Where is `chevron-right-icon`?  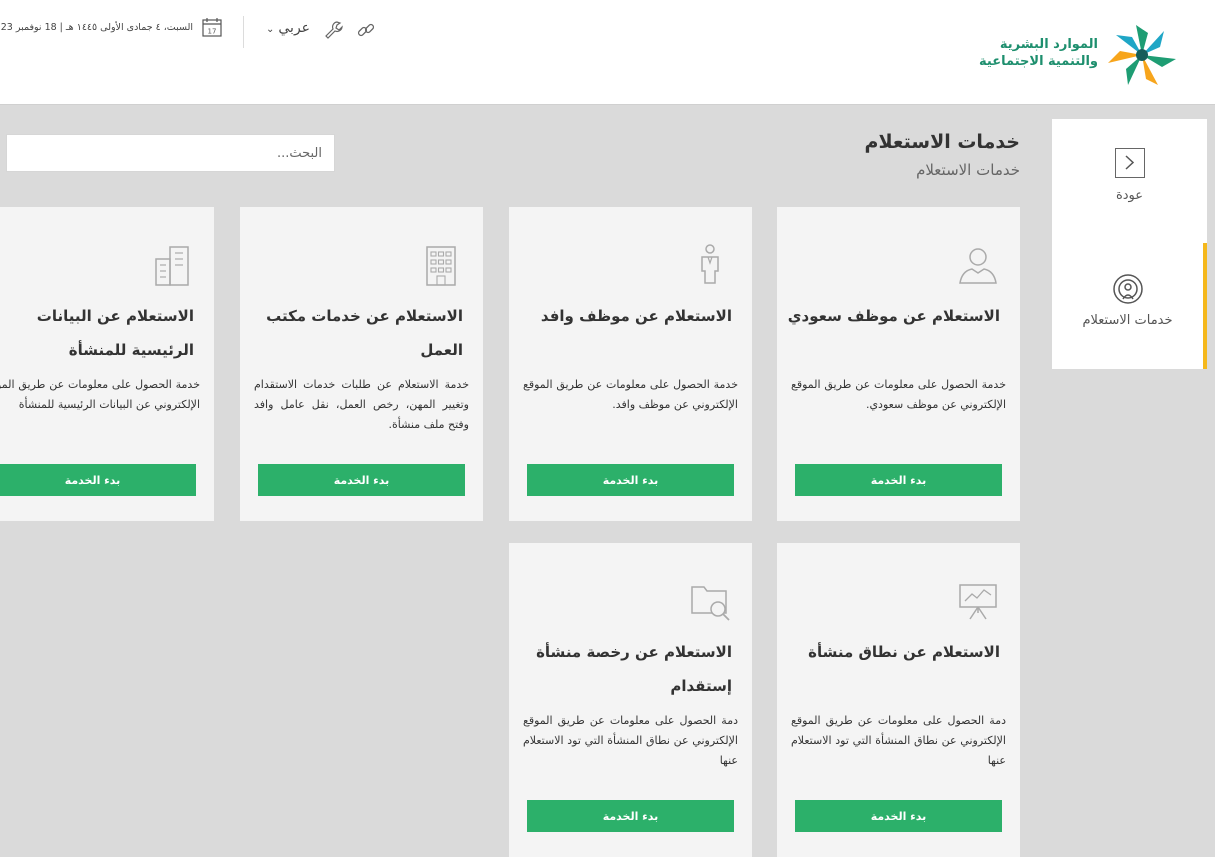 chevron-right-icon is located at coordinates (1129, 163).